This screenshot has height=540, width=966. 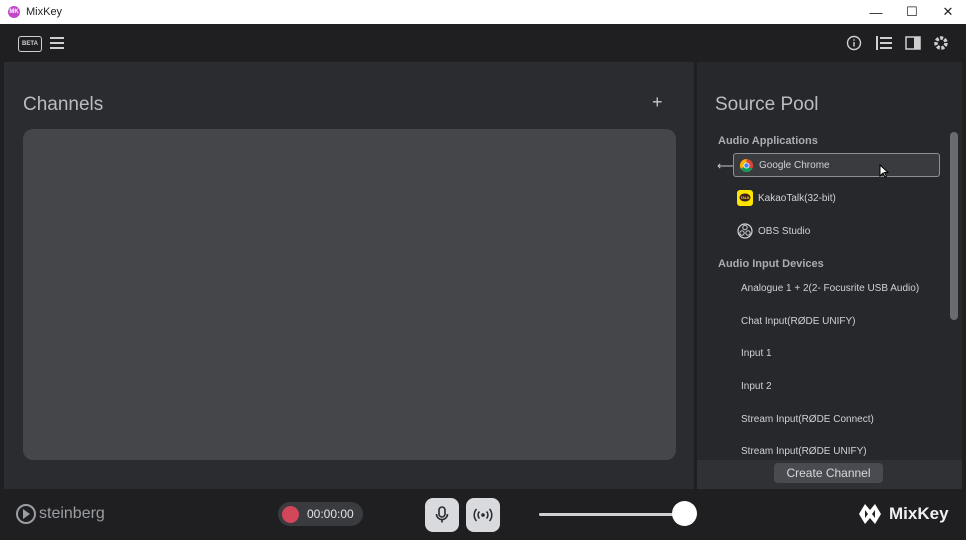 I want to click on device-item: Stream Input(RØDE Connect), so click(x=807, y=419).